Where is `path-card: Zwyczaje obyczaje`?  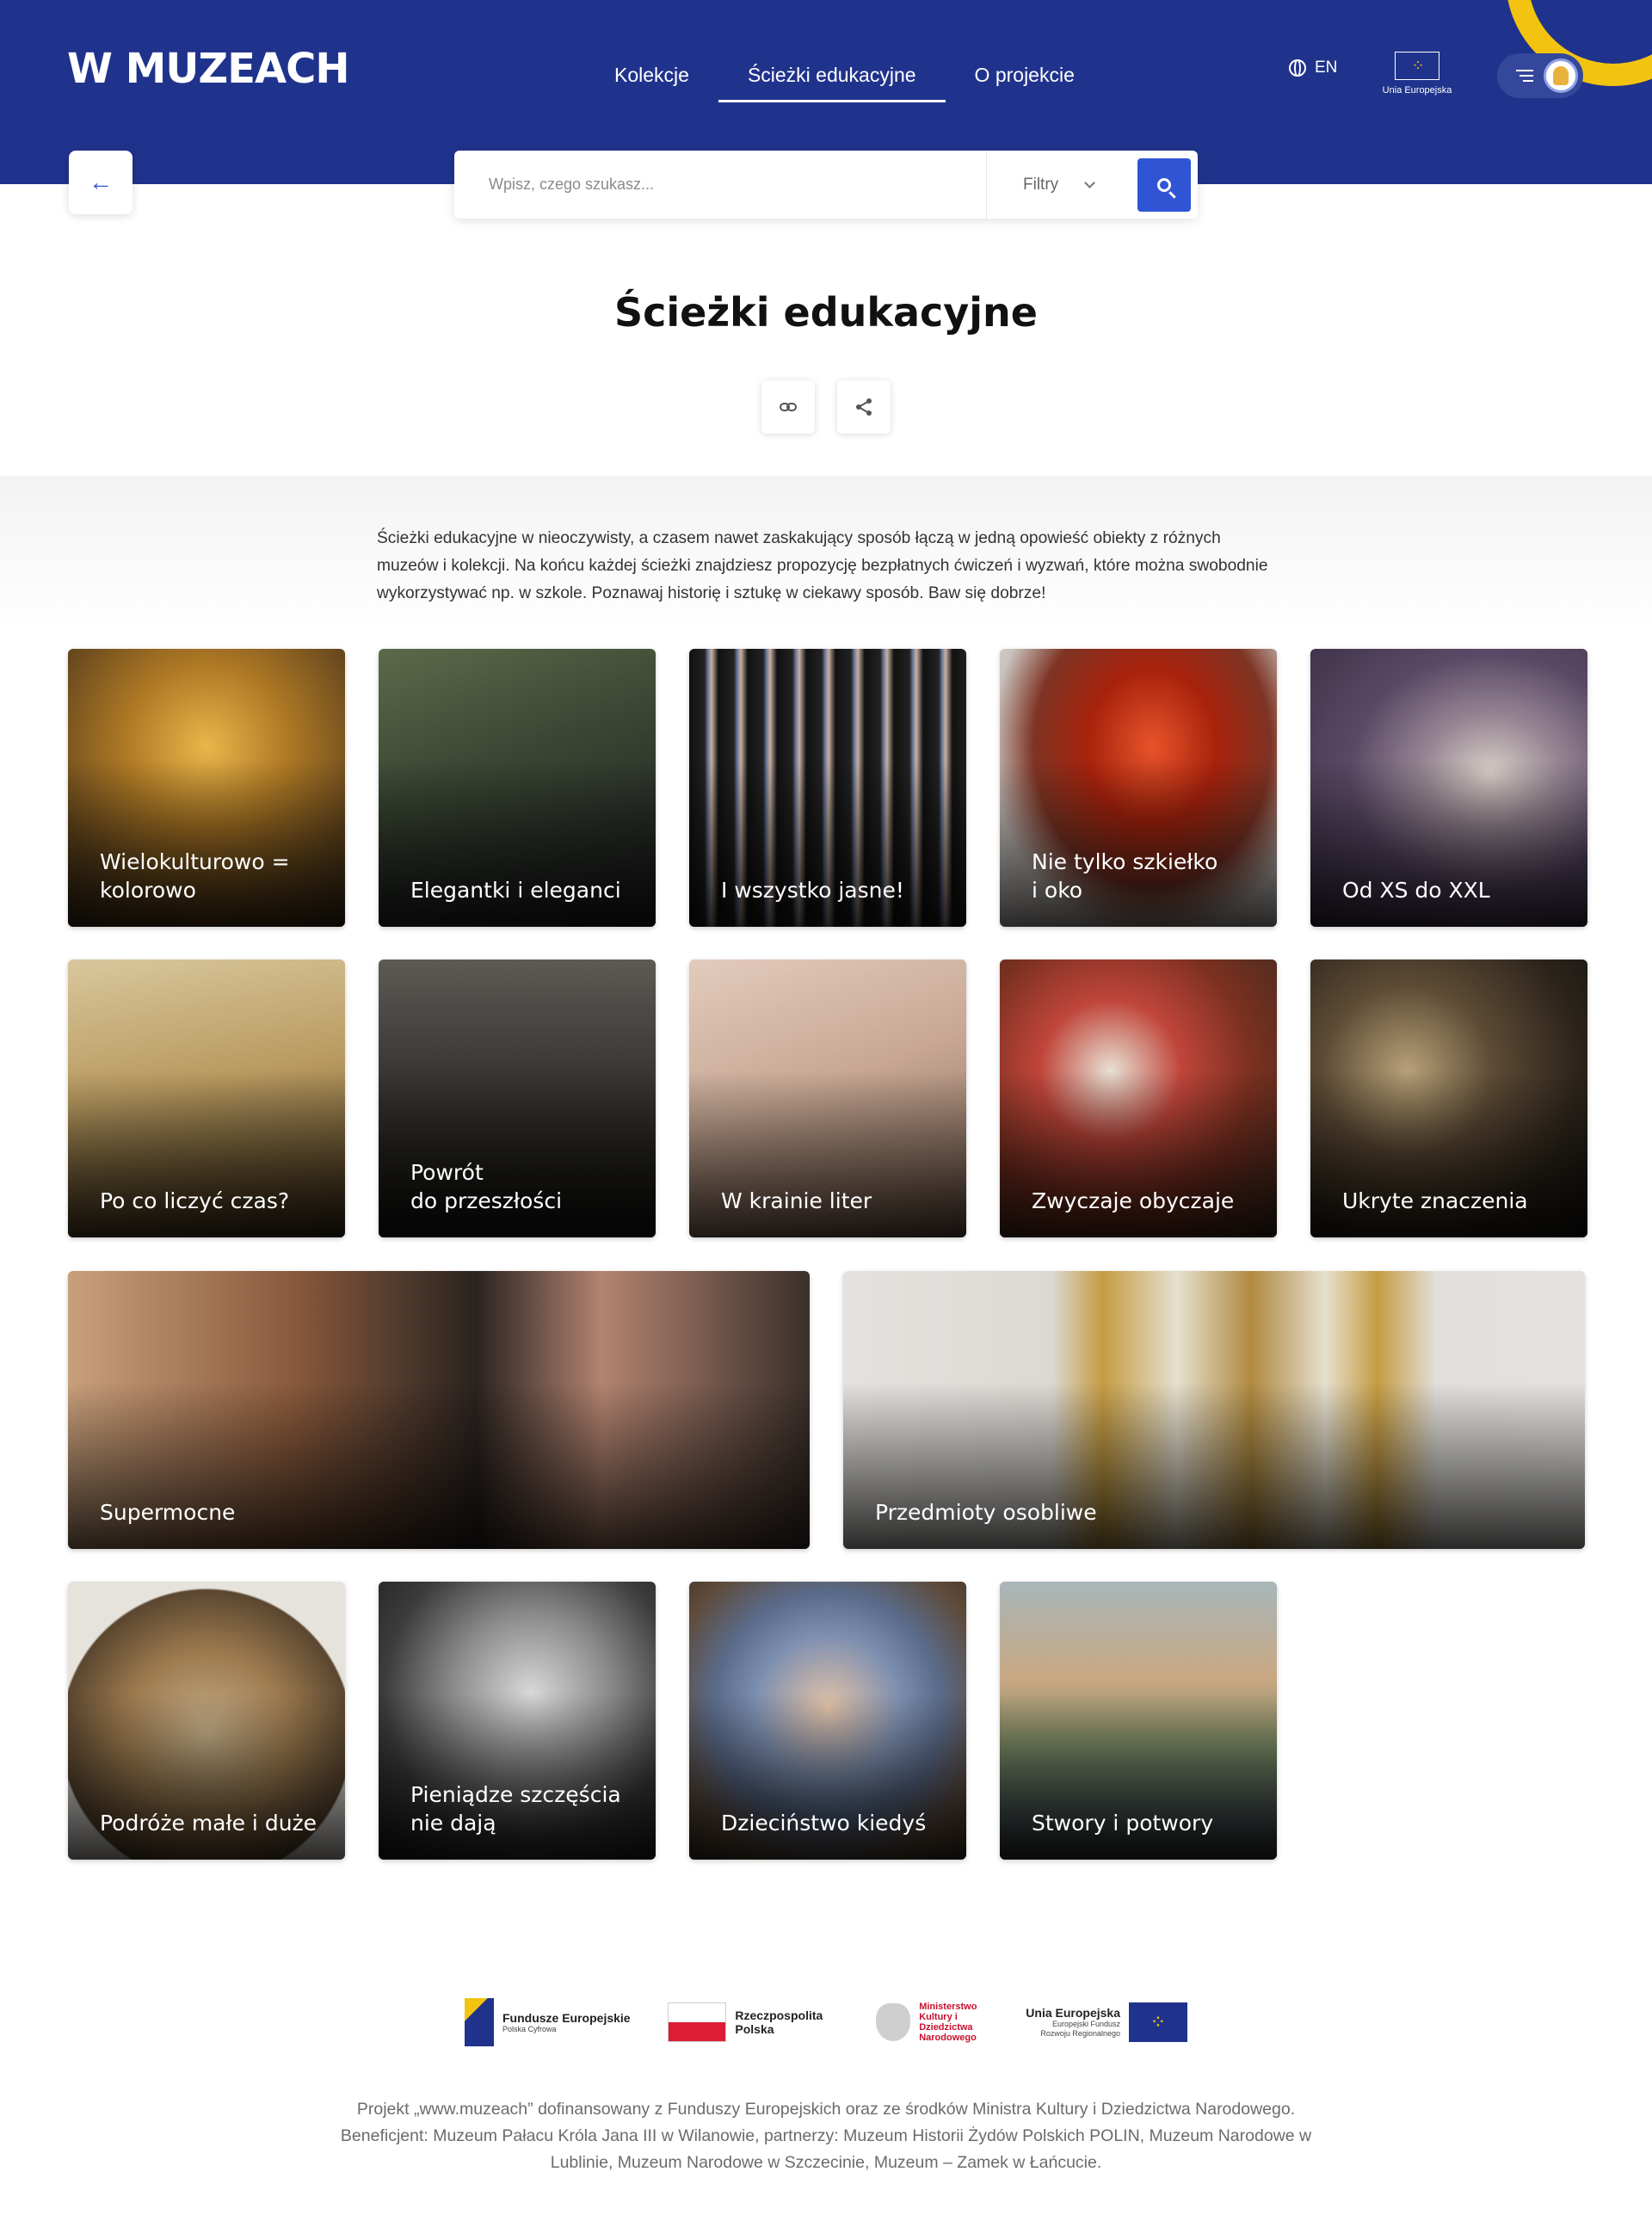
path-card: Zwyczaje obyczaje is located at coordinates (1138, 1098).